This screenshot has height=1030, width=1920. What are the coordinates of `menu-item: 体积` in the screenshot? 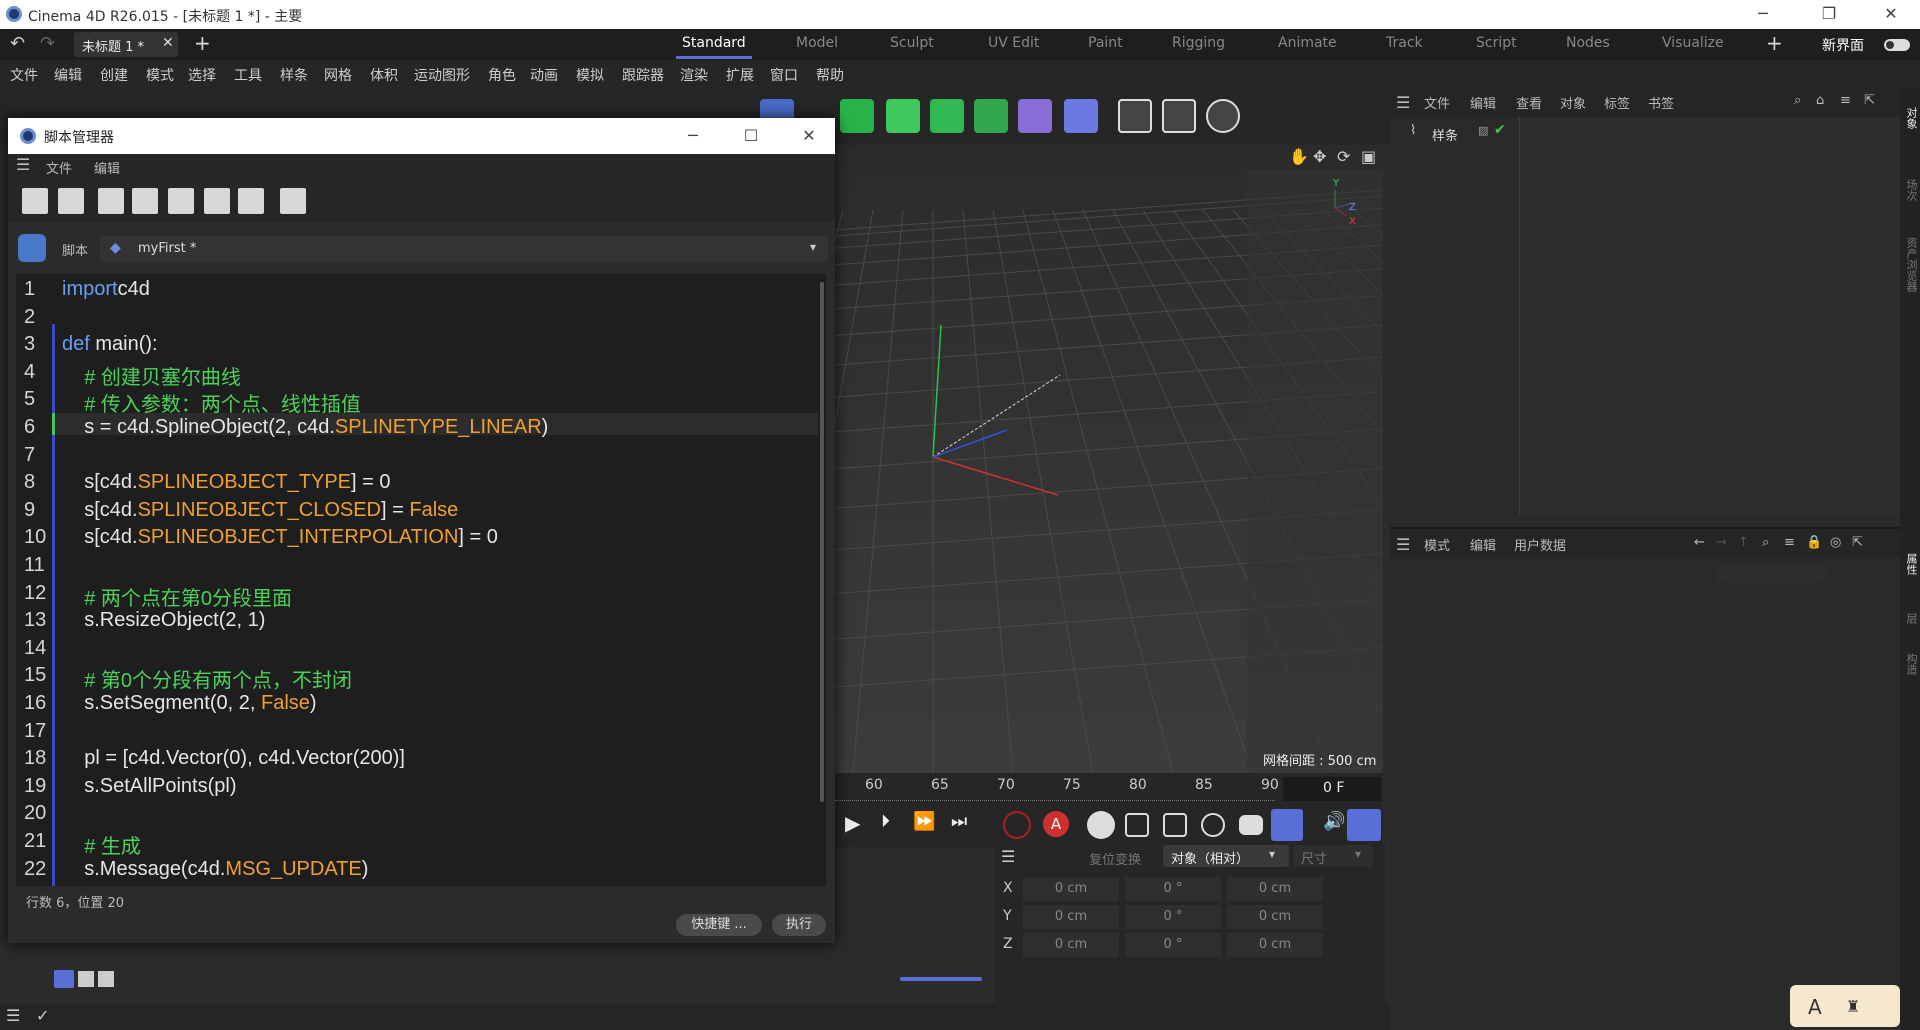 It's located at (384, 75).